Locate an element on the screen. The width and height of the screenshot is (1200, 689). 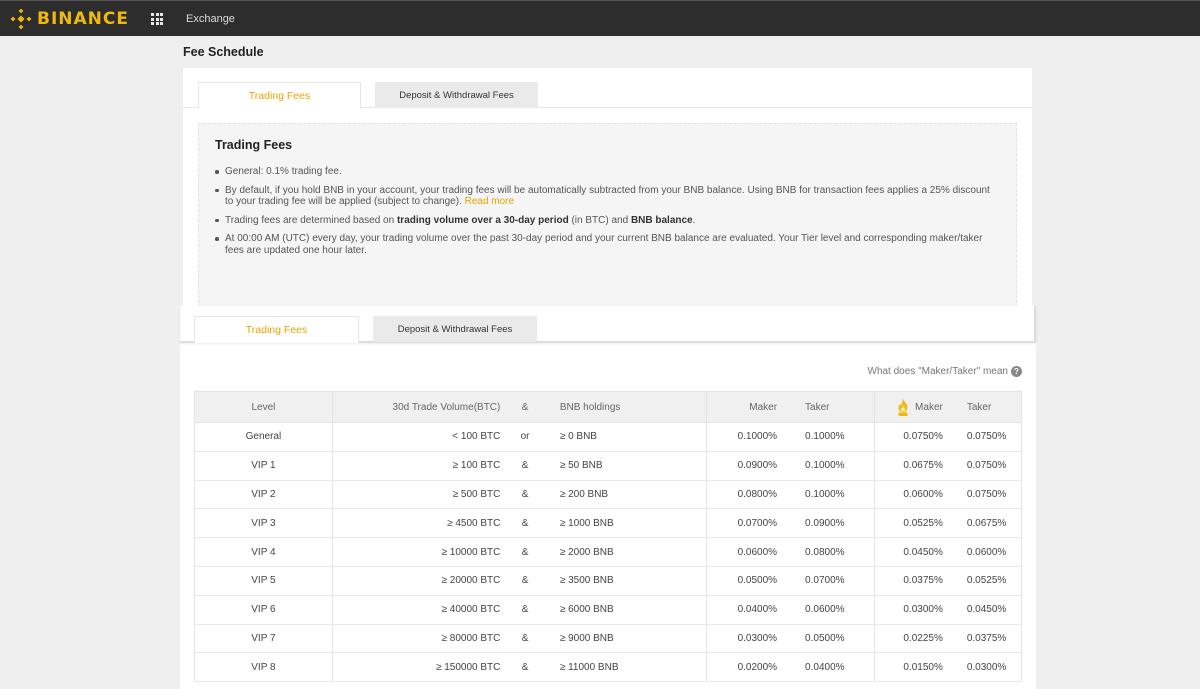
bnb-fire-icon is located at coordinates (903, 407).